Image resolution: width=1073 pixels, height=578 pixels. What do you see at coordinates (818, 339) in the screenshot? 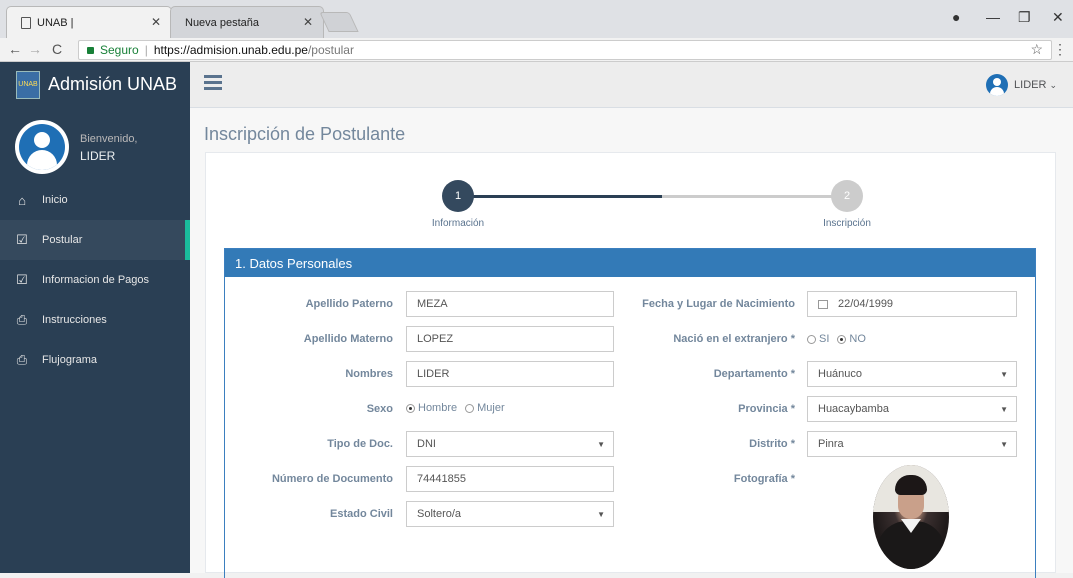
I see `extranjero-si-option: SI` at bounding box center [818, 339].